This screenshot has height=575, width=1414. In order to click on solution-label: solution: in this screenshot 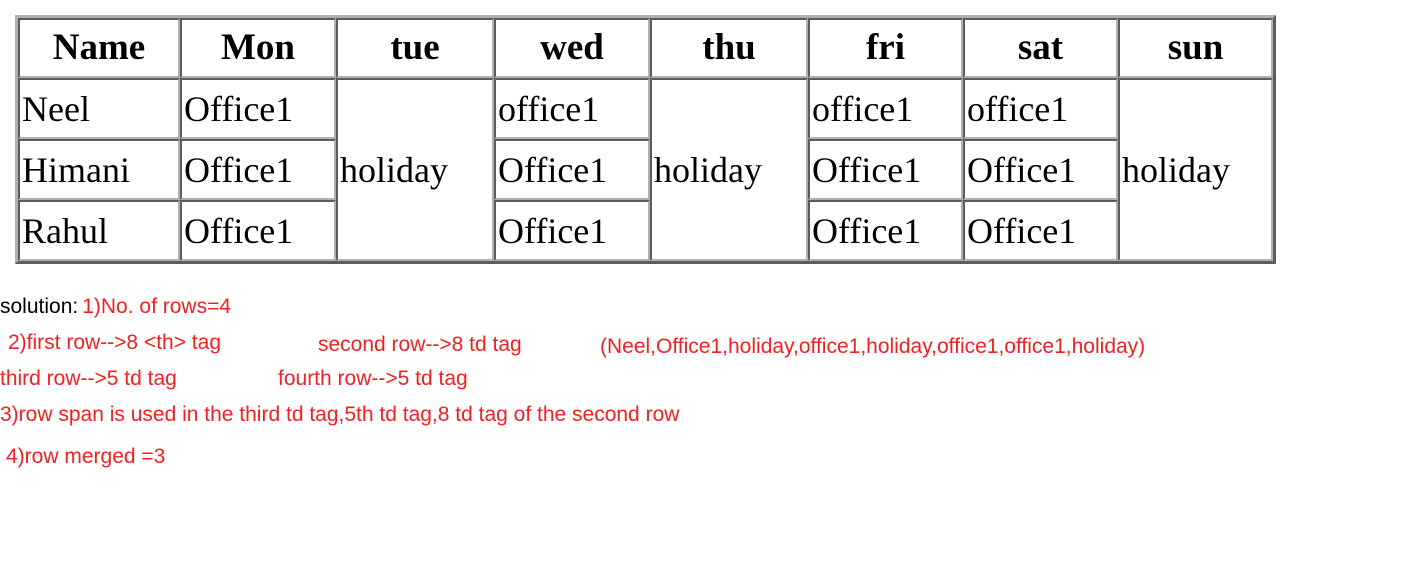, I will do `click(39, 306)`.